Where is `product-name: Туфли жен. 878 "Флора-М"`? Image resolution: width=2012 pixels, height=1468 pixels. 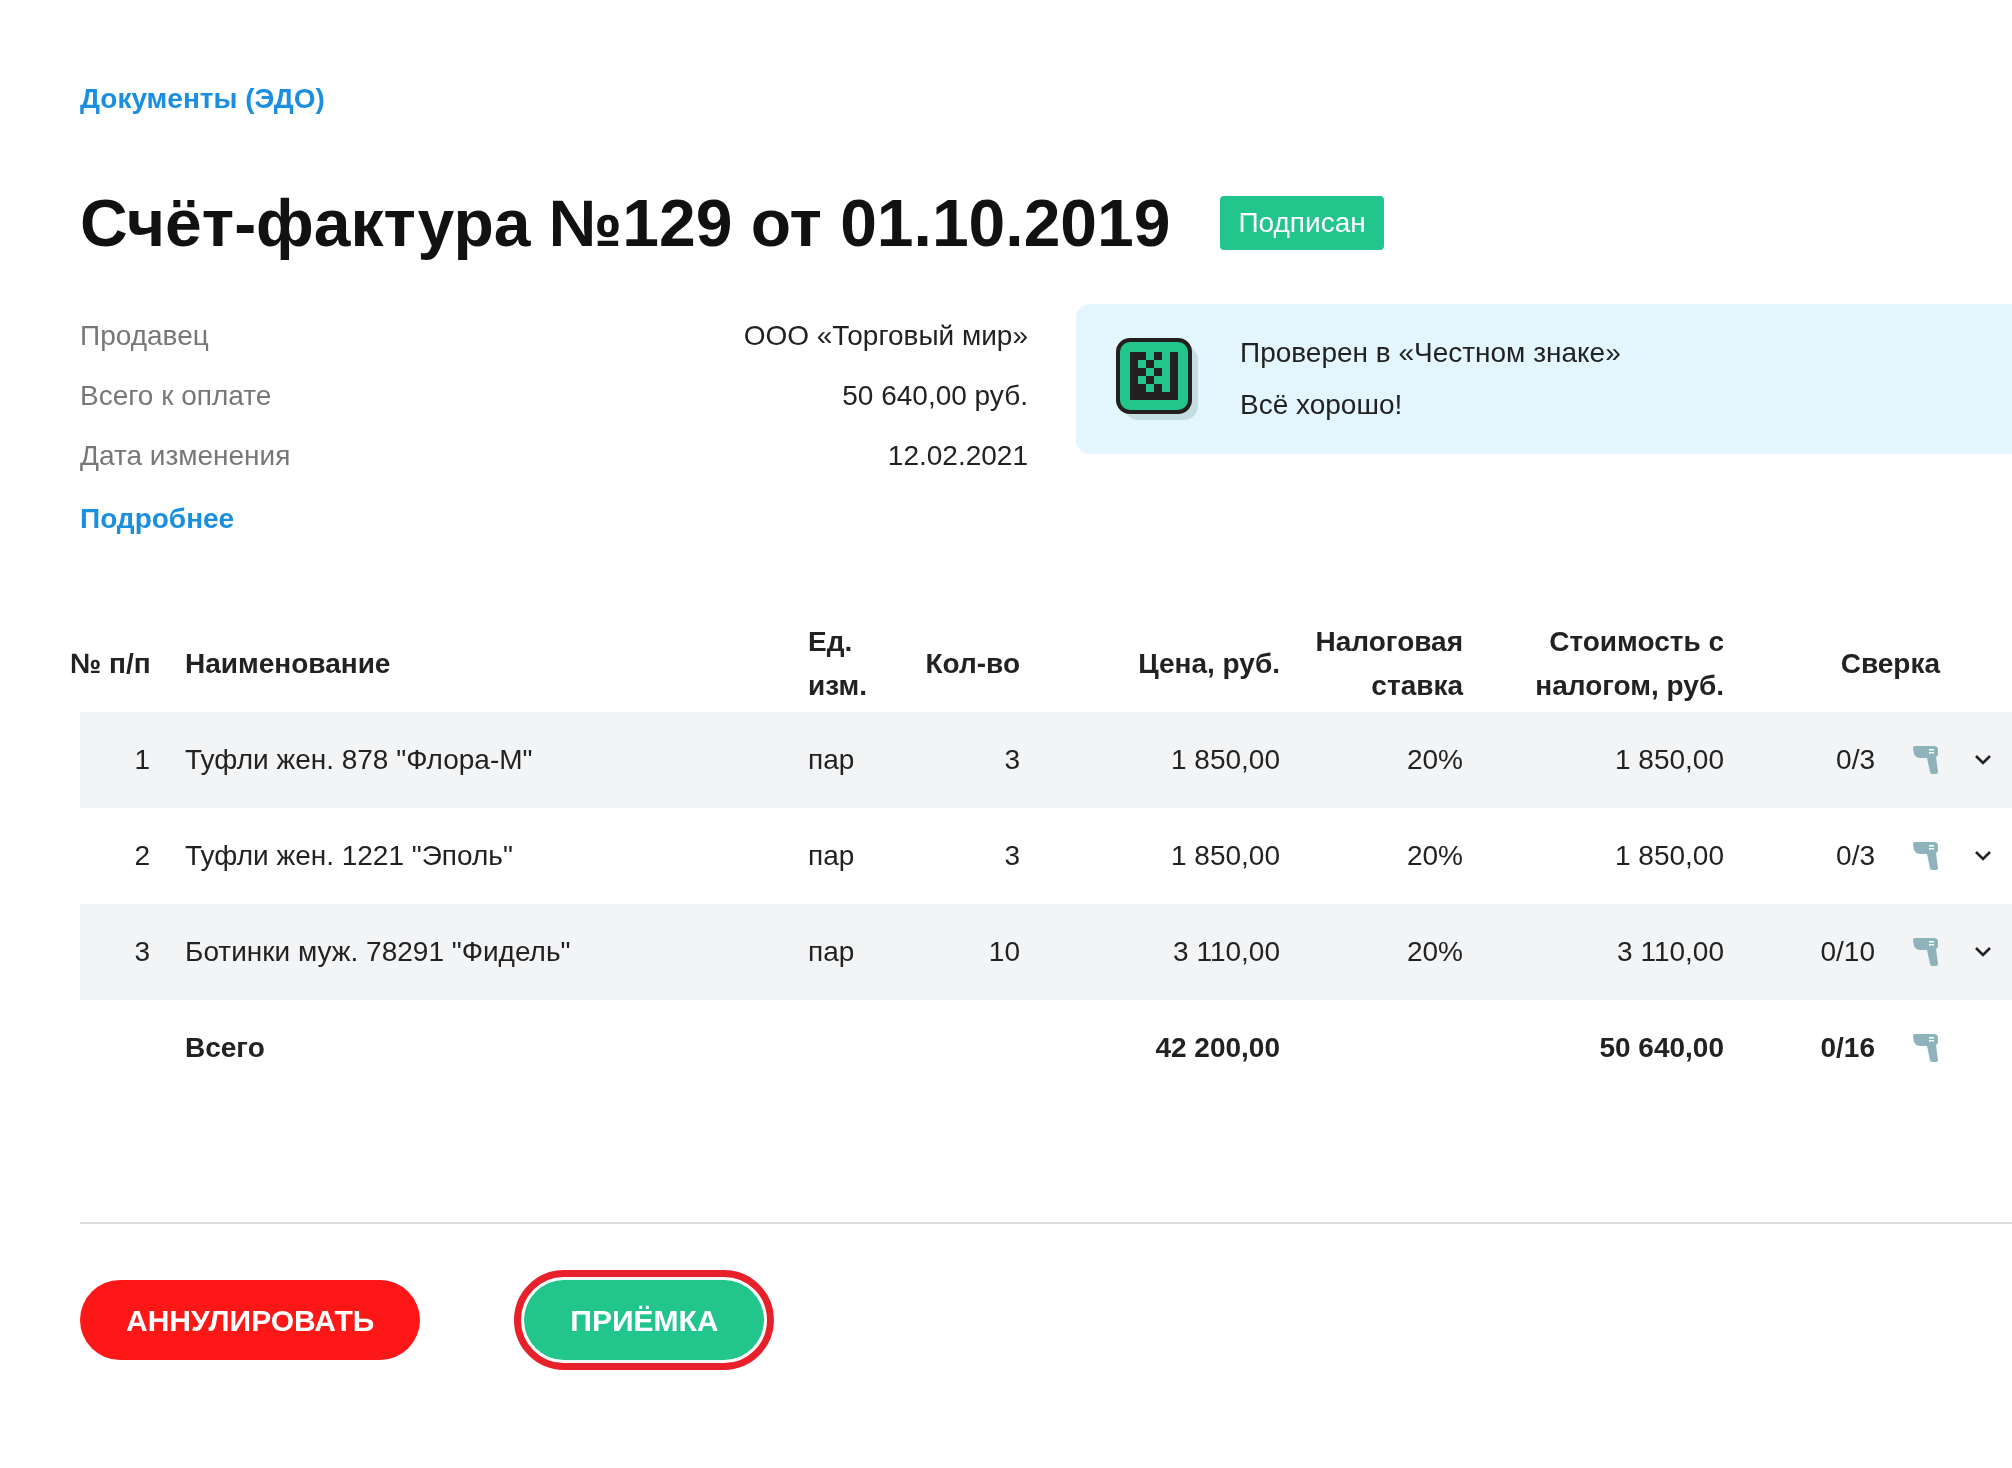
product-name: Туфли жен. 878 "Флора-М" is located at coordinates (359, 760).